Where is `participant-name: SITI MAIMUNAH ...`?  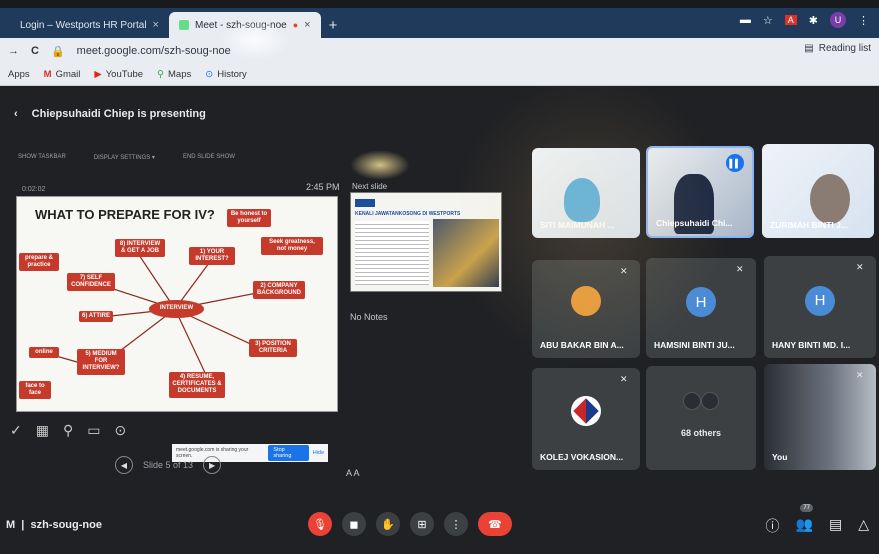 participant-name: SITI MAIMUNAH ... is located at coordinates (577, 225).